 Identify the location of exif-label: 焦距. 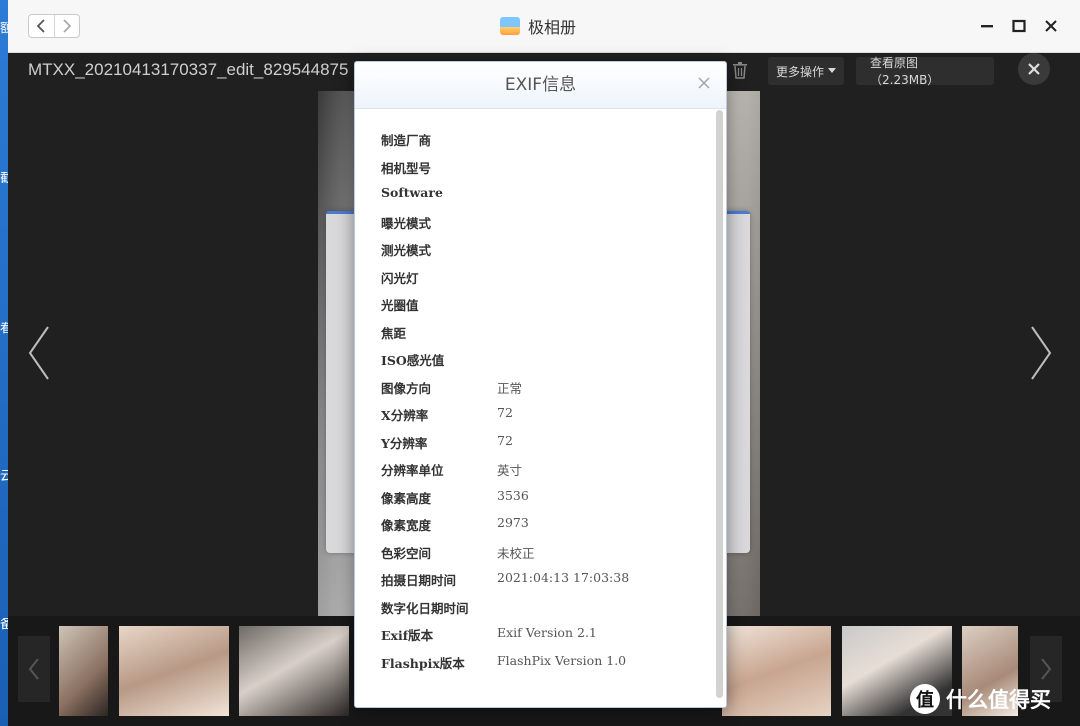
(394, 333).